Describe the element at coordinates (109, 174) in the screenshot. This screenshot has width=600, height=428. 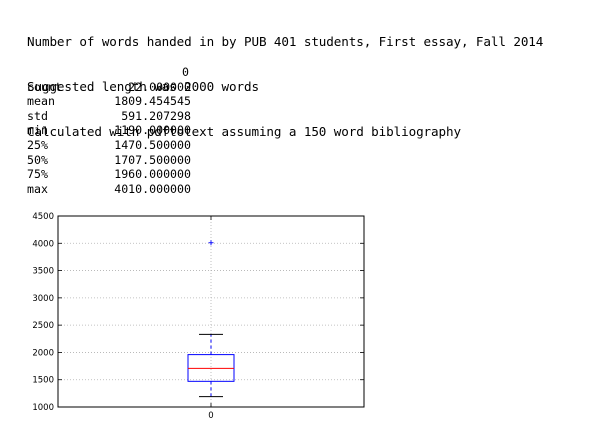
I see `stats-row-75: 75% 1960.000000` at that location.